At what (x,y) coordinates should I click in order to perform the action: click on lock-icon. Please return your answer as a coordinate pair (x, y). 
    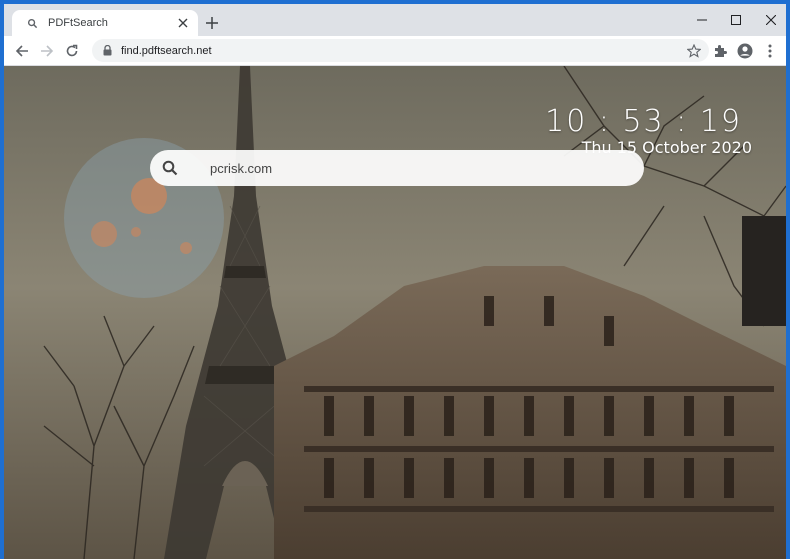
    Looking at the image, I should click on (107, 51).